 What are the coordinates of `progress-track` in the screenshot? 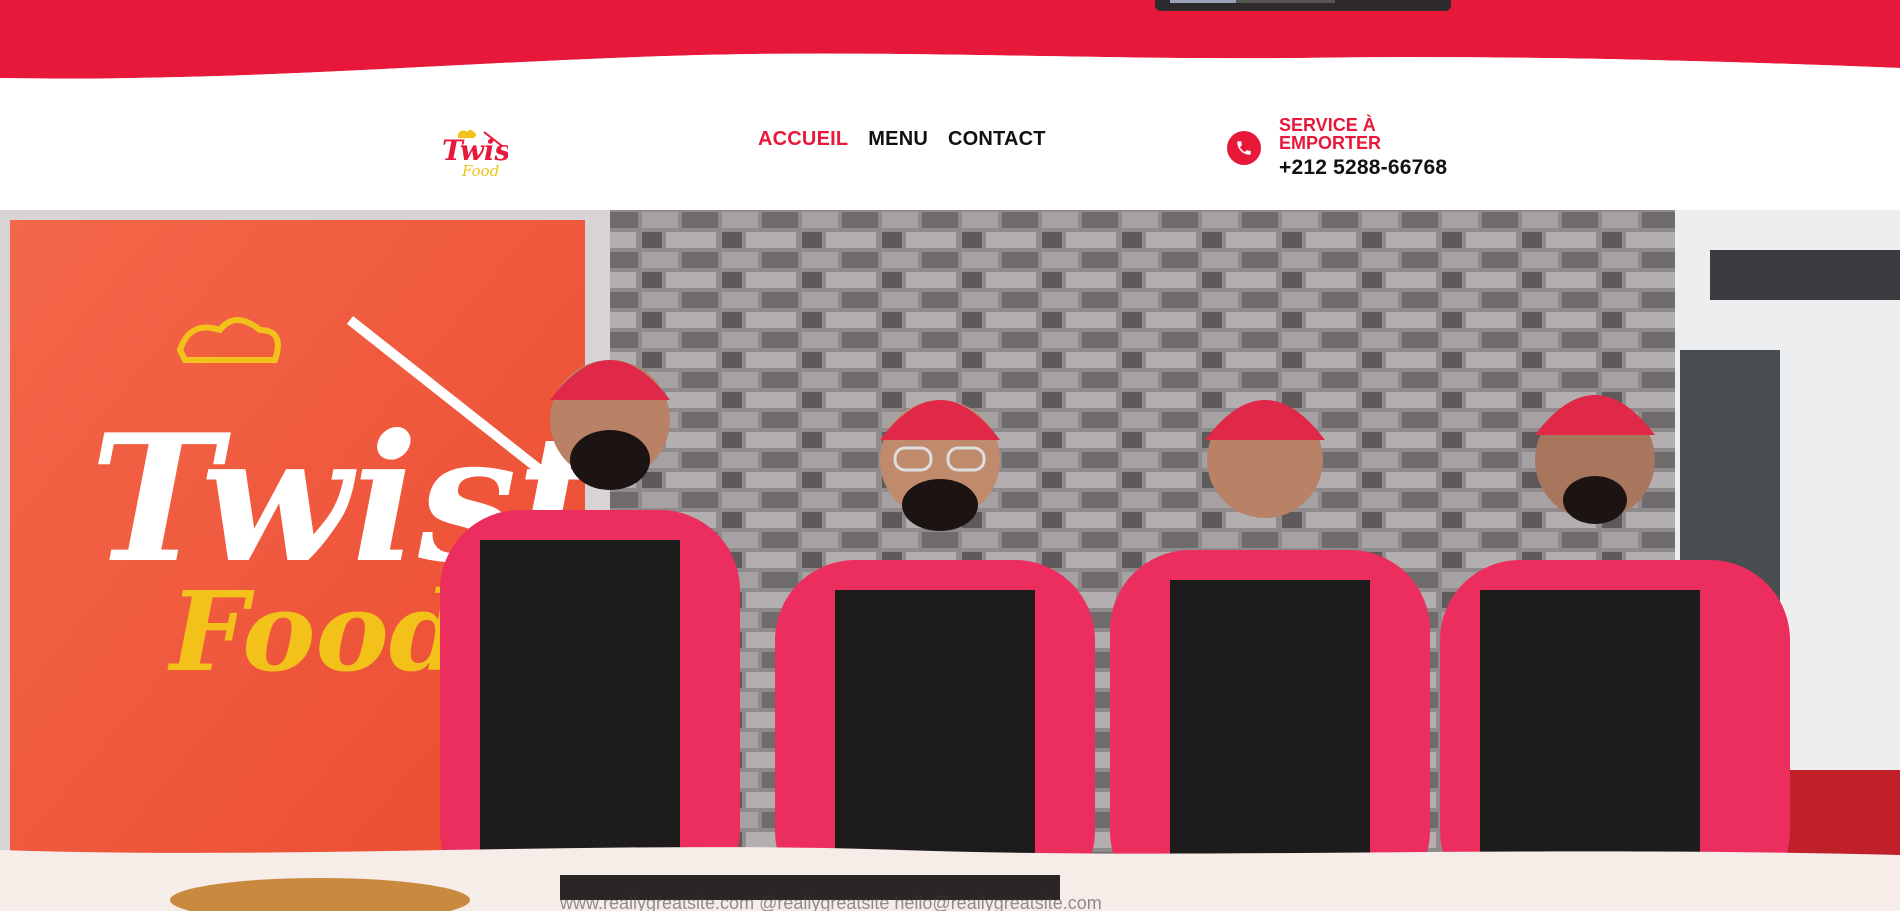 It's located at (1252, 1).